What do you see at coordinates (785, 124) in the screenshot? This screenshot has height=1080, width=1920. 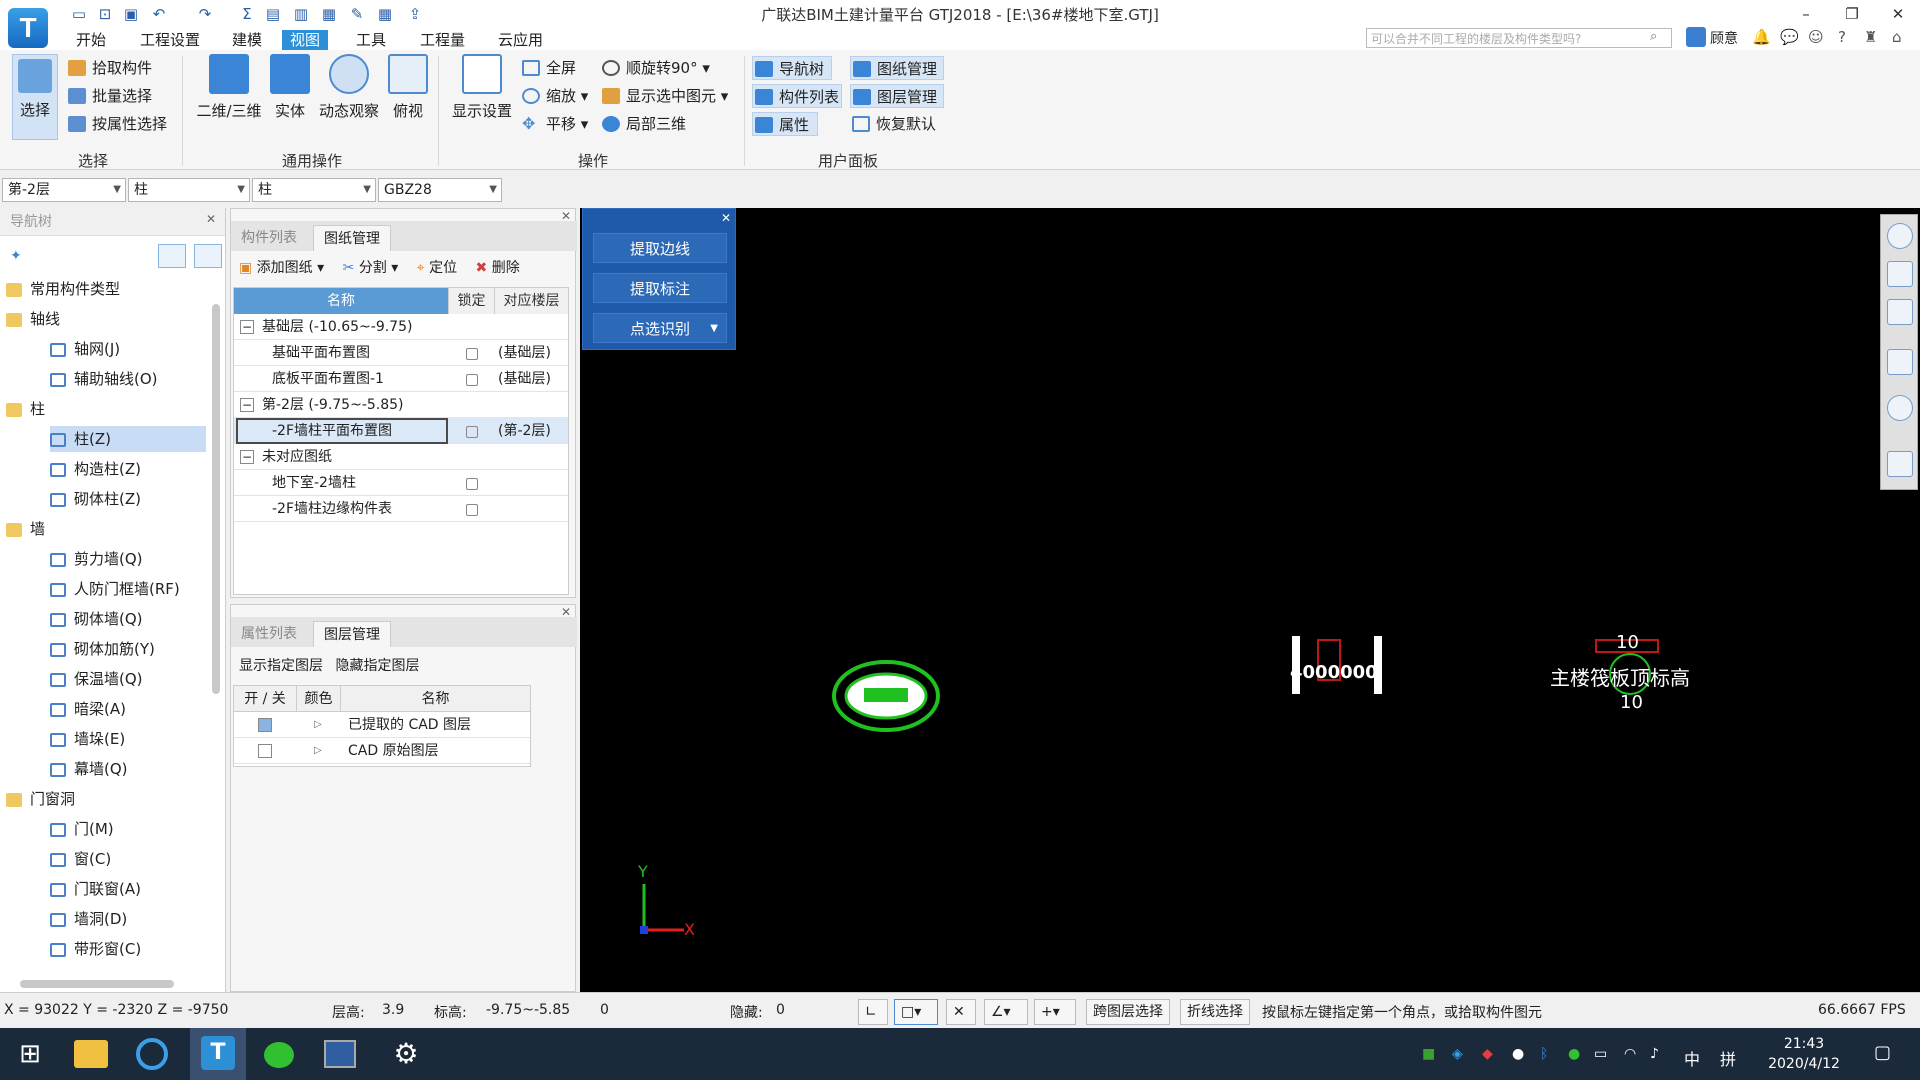 I see `properties-toggle: 属性` at bounding box center [785, 124].